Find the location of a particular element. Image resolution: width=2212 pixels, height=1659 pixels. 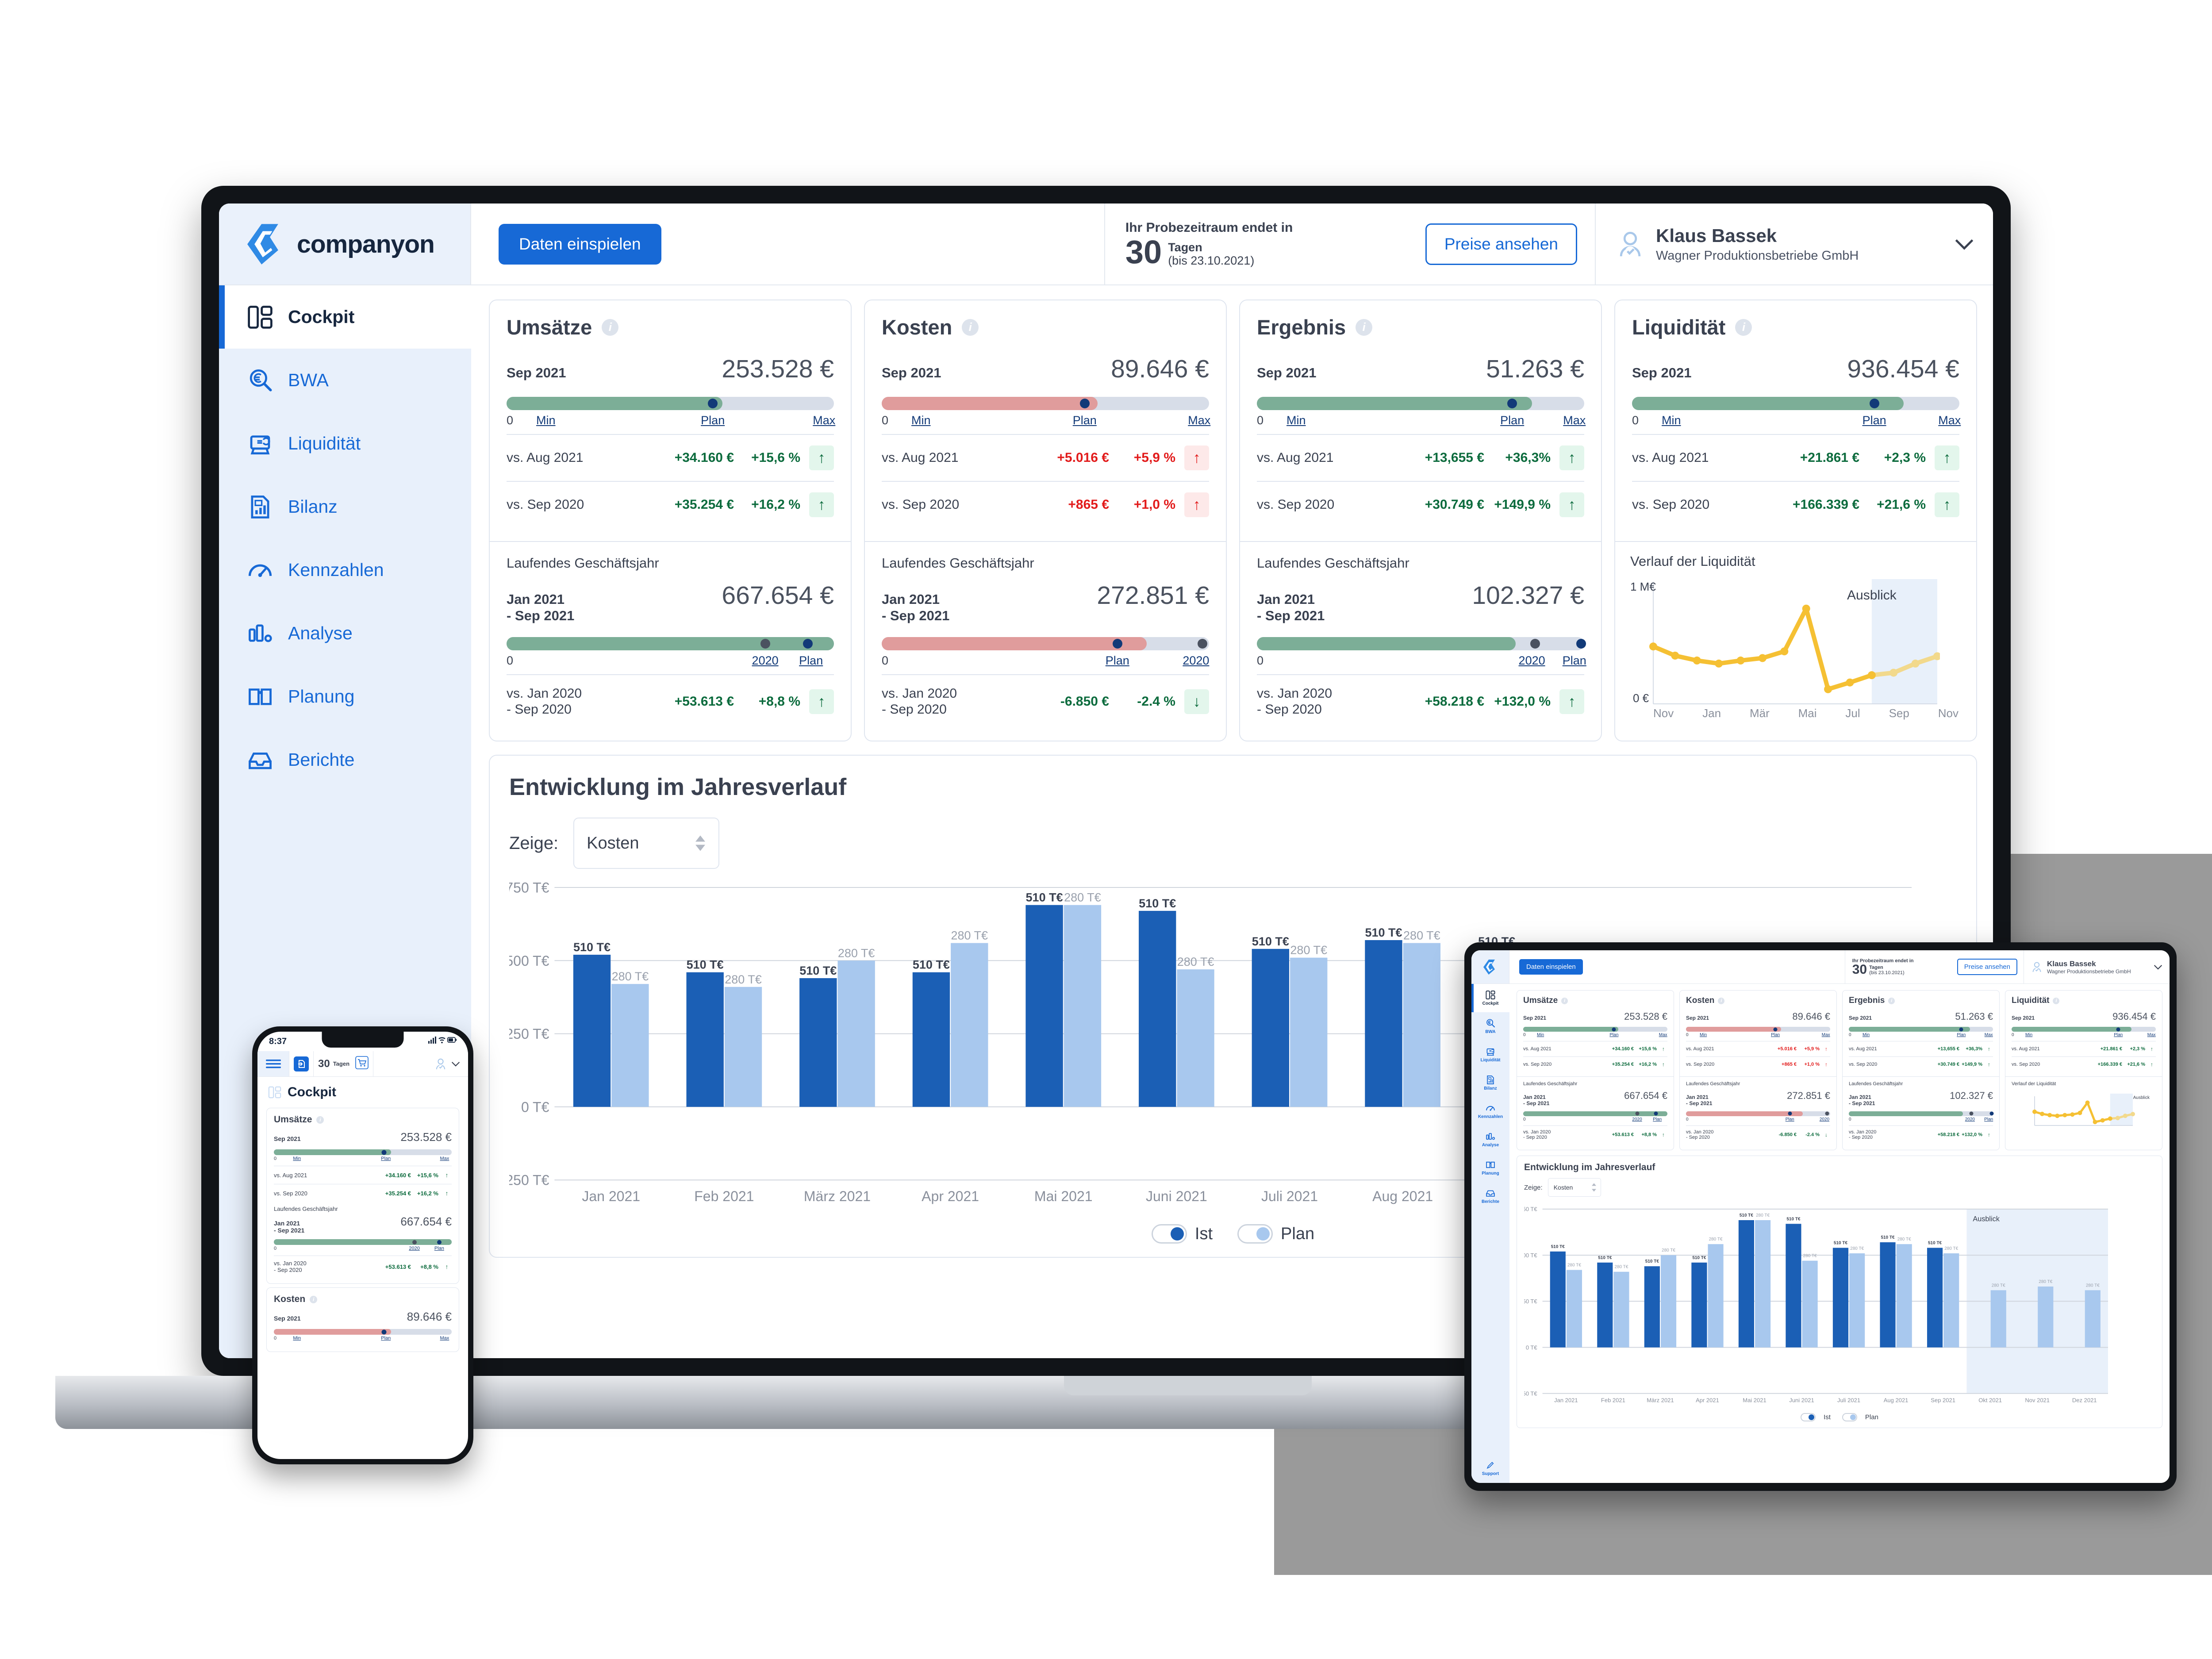

sidebar-item-support: Support is located at coordinates (1490, 1469).